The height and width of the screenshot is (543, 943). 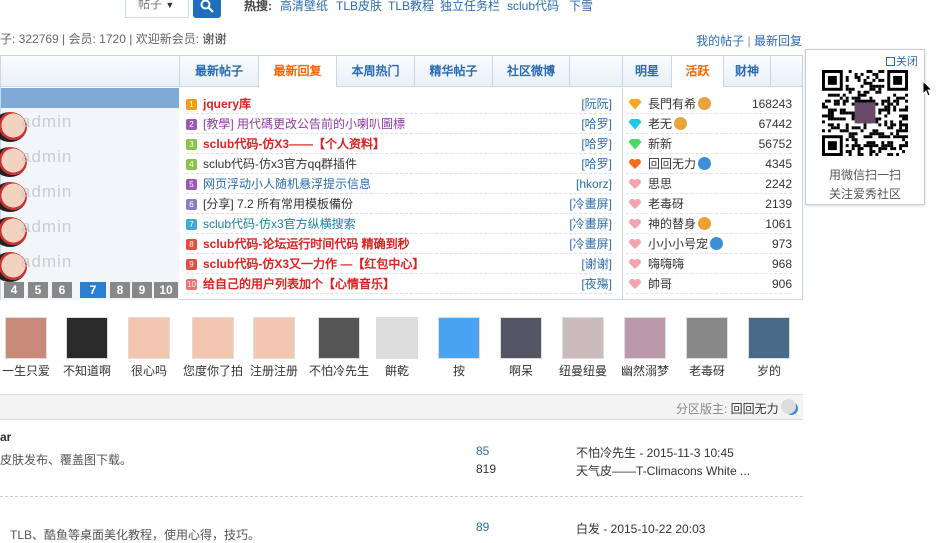 What do you see at coordinates (213, 370) in the screenshot?
I see `avatar-username: 您度你了拍` at bounding box center [213, 370].